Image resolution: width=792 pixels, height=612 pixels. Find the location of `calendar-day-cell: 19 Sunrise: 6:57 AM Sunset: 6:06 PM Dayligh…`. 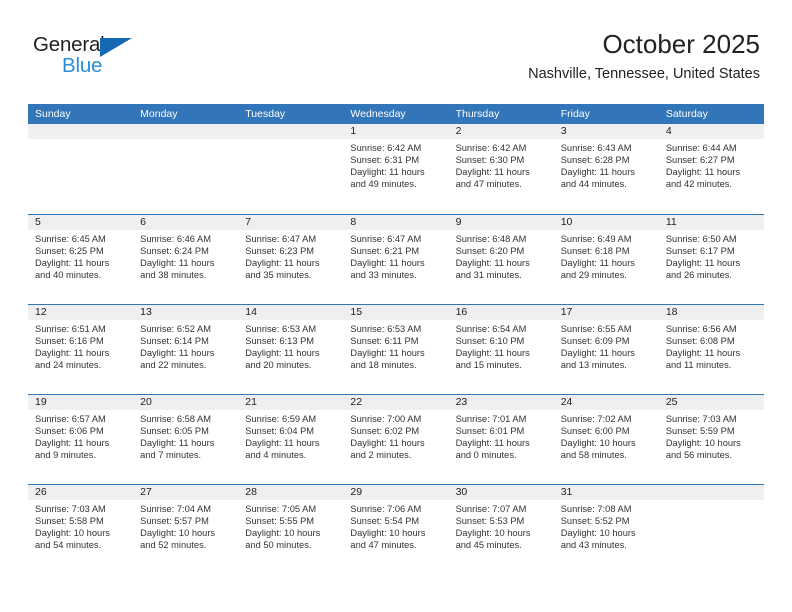

calendar-day-cell: 19 Sunrise: 6:57 AM Sunset: 6:06 PM Dayligh… is located at coordinates (81, 439).